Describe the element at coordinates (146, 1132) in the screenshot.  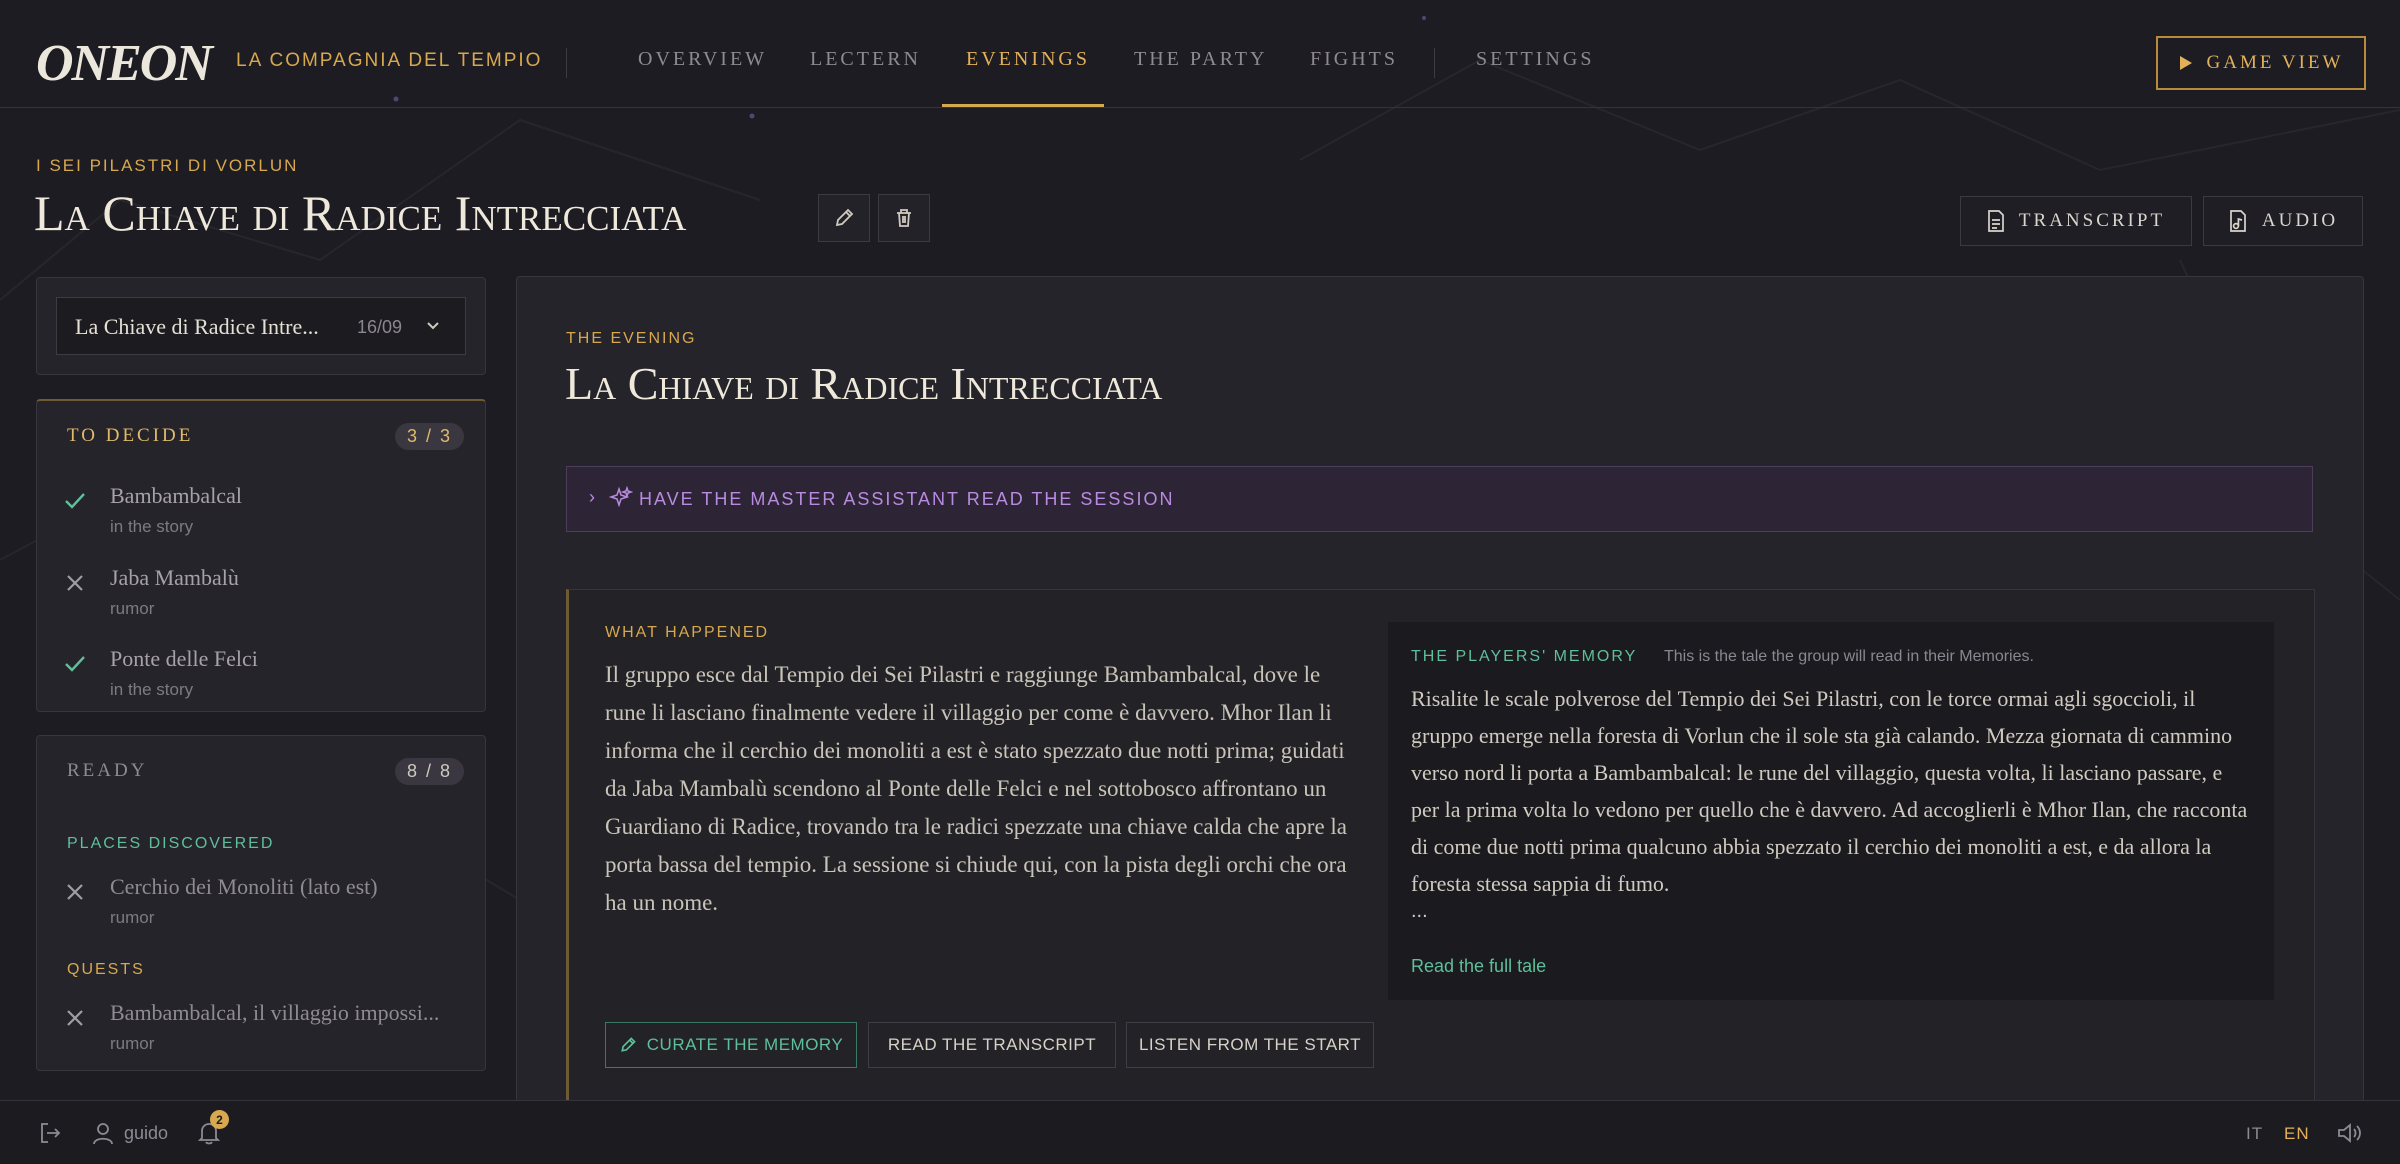
I see `username: guido` at that location.